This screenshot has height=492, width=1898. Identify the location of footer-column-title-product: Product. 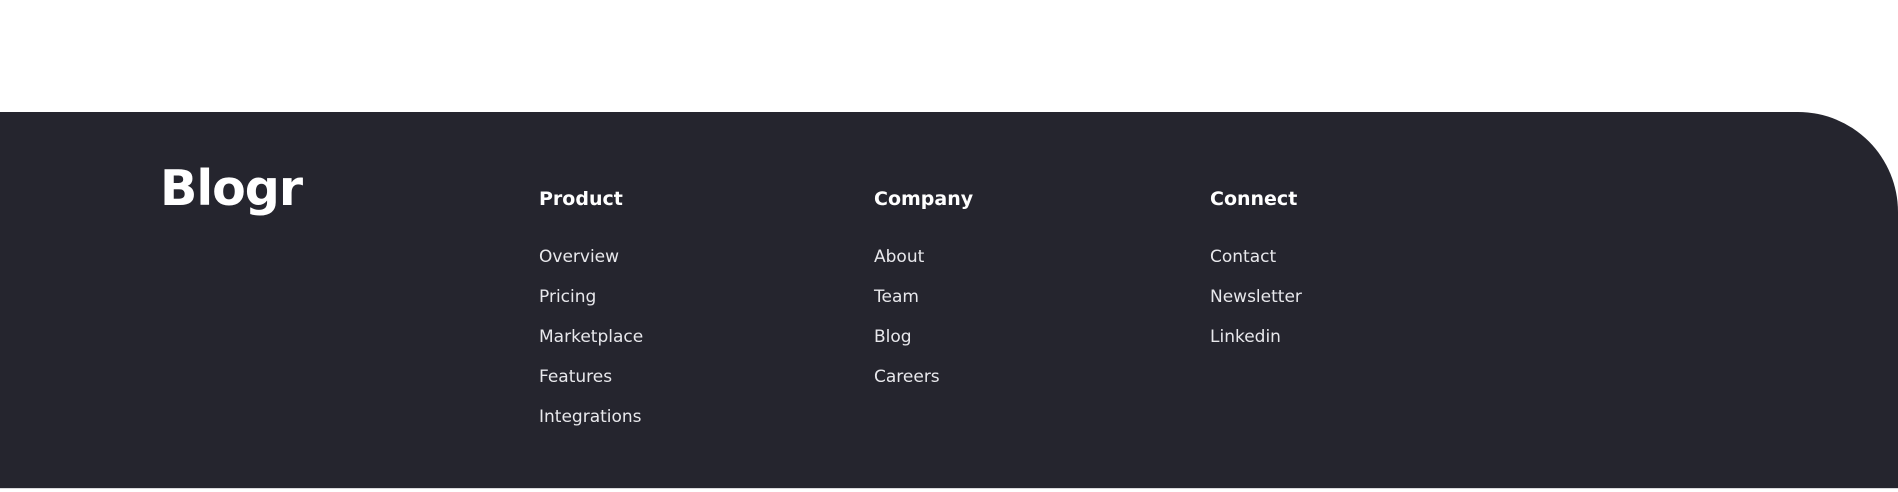
(581, 199).